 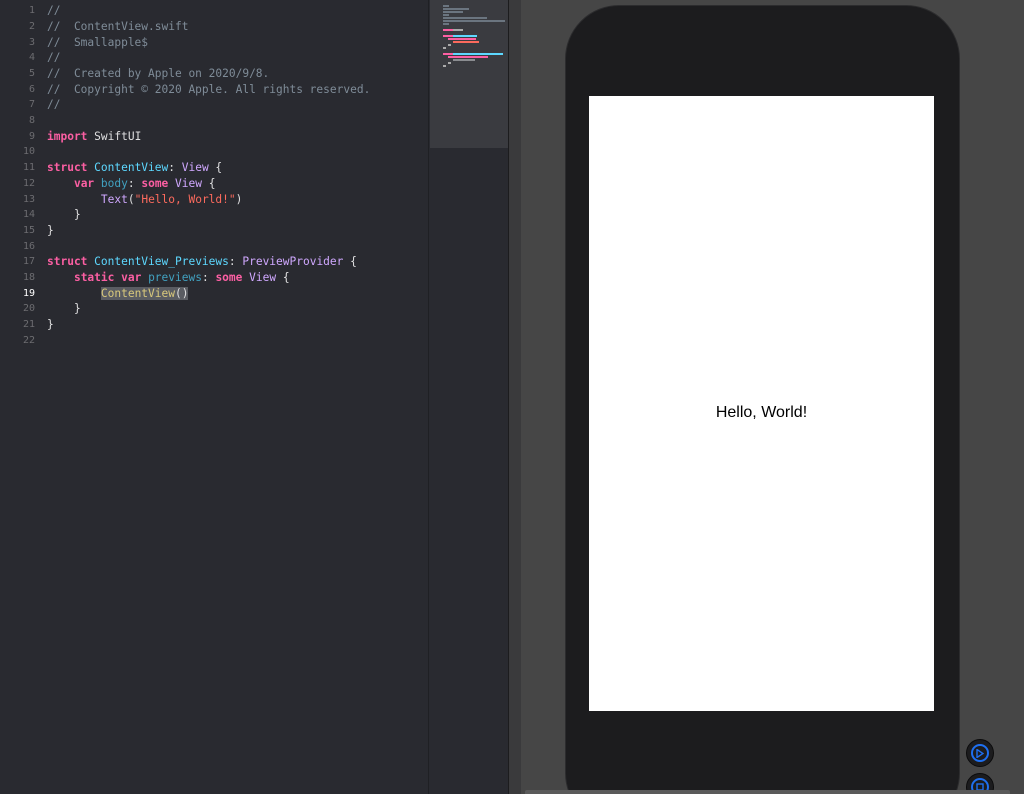 I want to click on code-line: 3 // Smallapple$, so click(x=214, y=43).